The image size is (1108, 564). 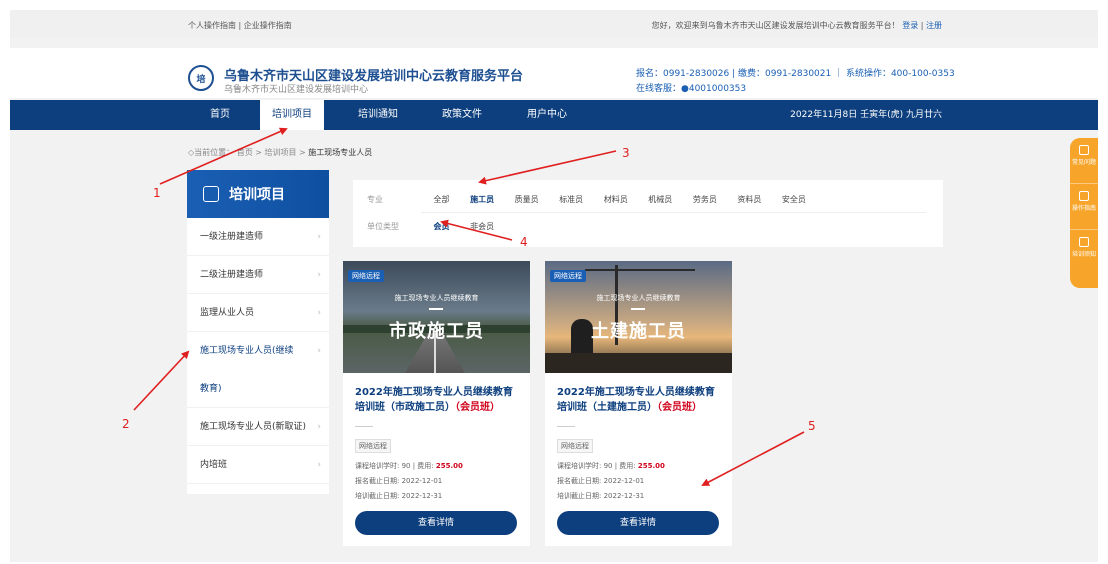 What do you see at coordinates (126, 424) in the screenshot?
I see `annotation-label-2: 2` at bounding box center [126, 424].